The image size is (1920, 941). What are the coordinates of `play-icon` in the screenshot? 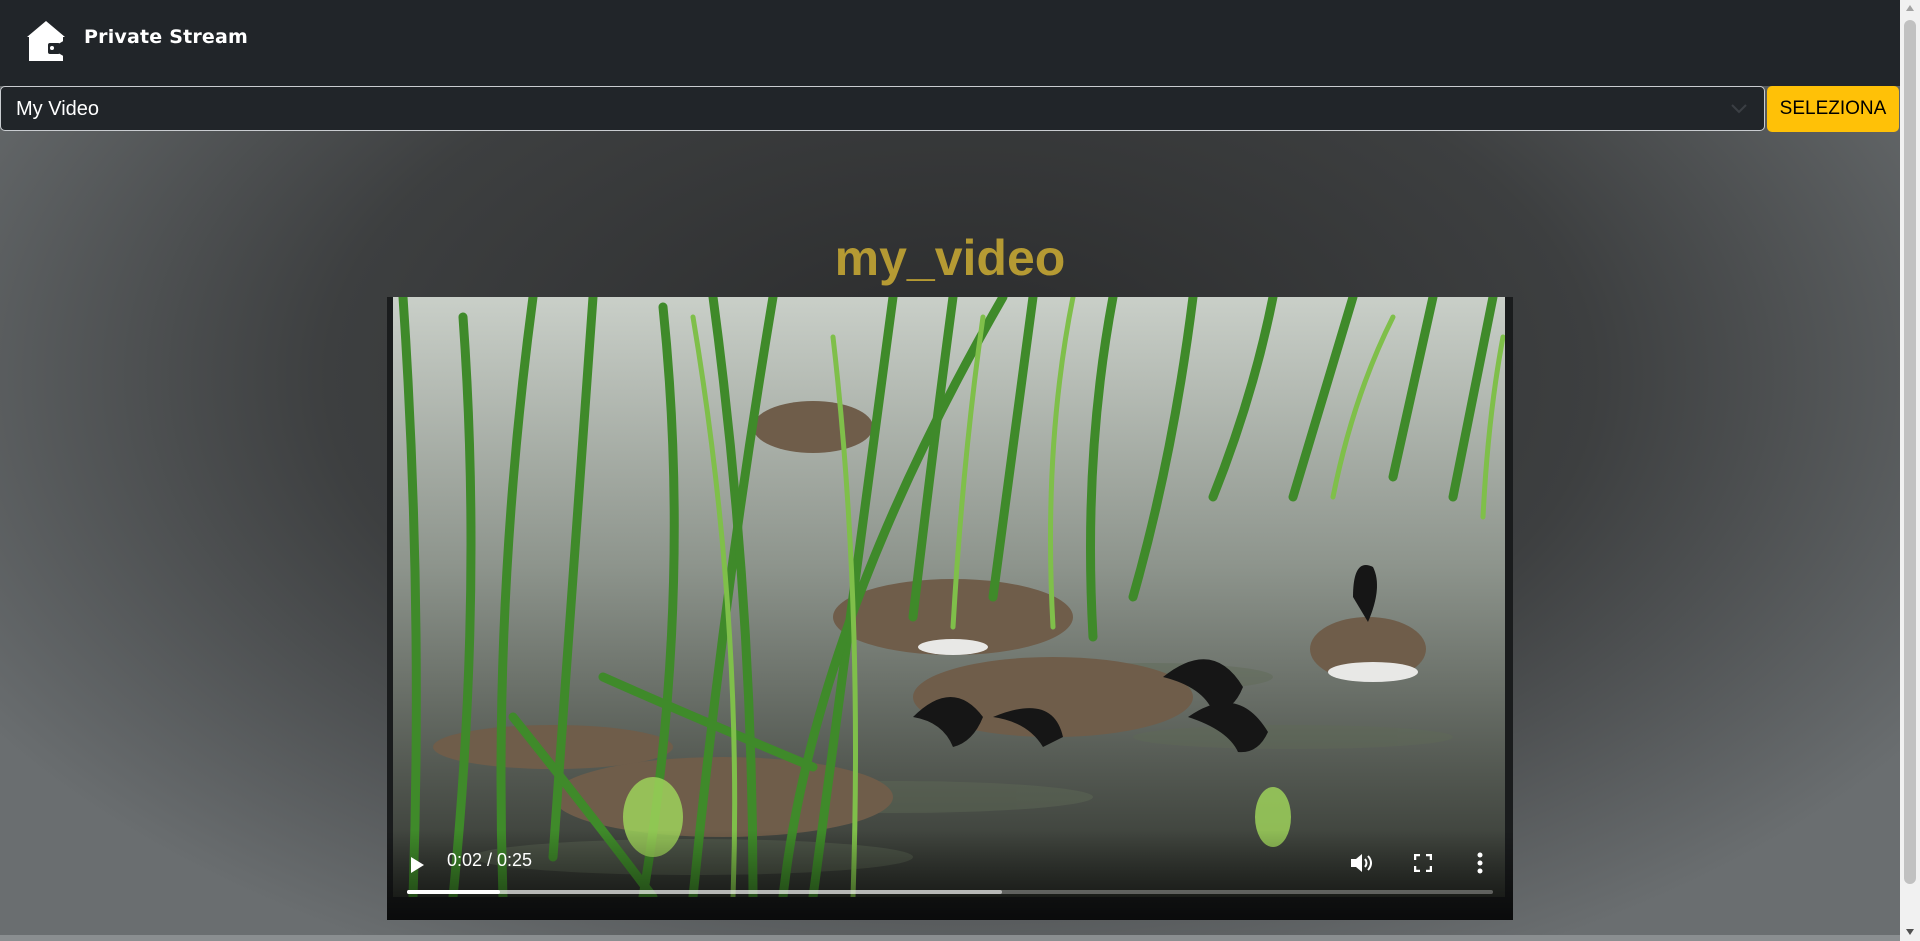 It's located at (417, 865).